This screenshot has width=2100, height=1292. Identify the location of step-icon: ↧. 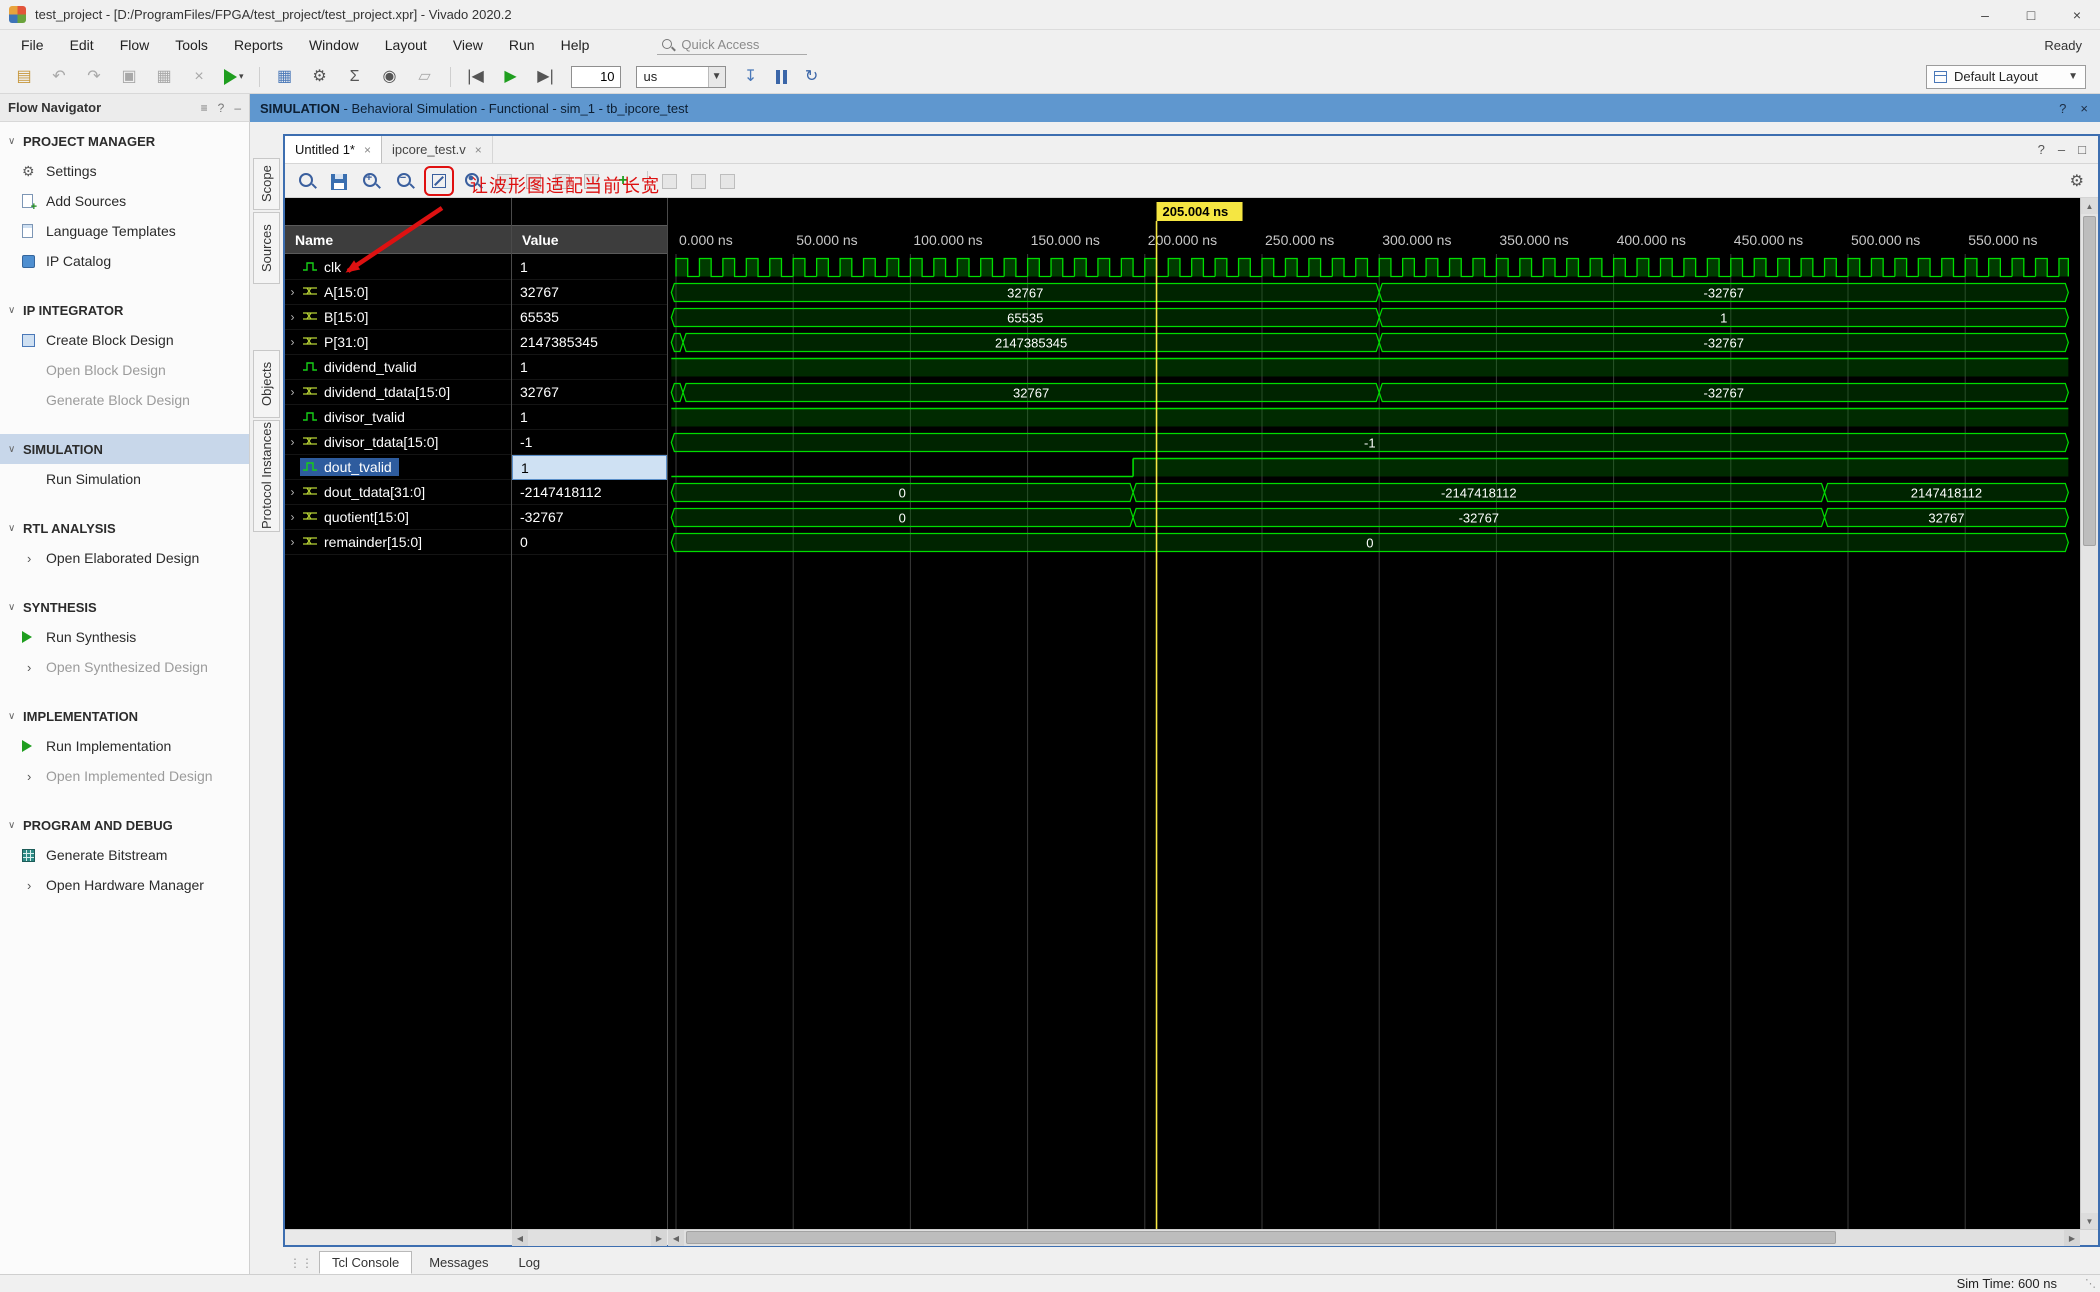
(751, 77).